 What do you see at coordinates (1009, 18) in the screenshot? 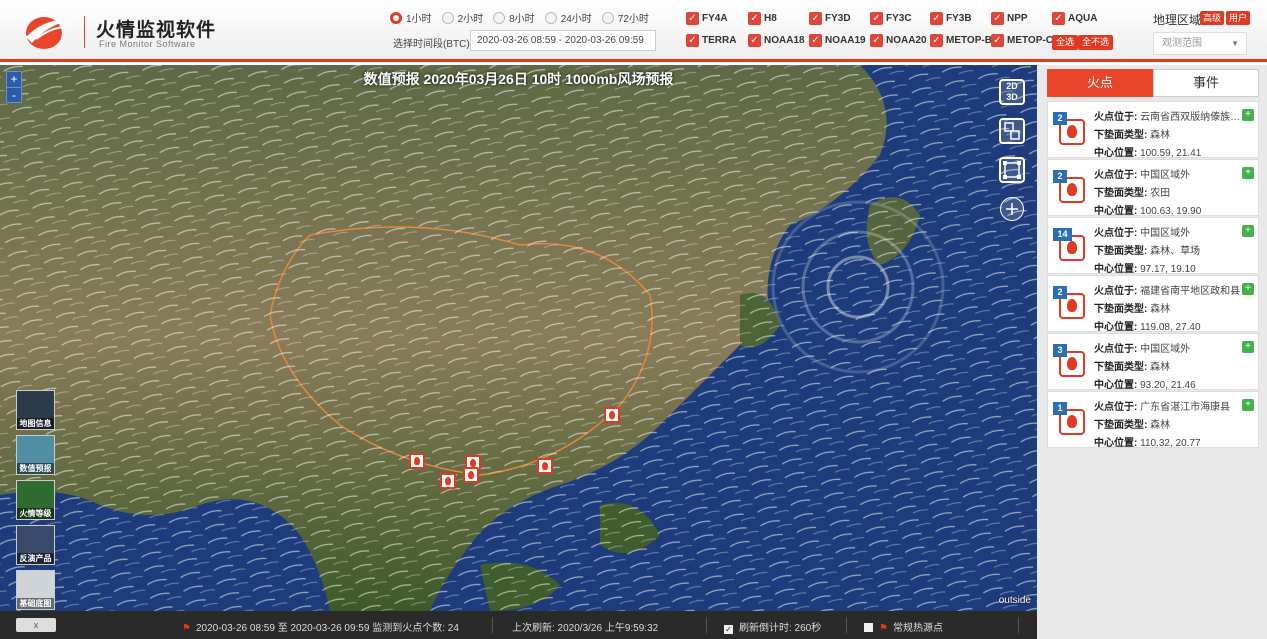
I see `sat-npp: ✓ NPP` at bounding box center [1009, 18].